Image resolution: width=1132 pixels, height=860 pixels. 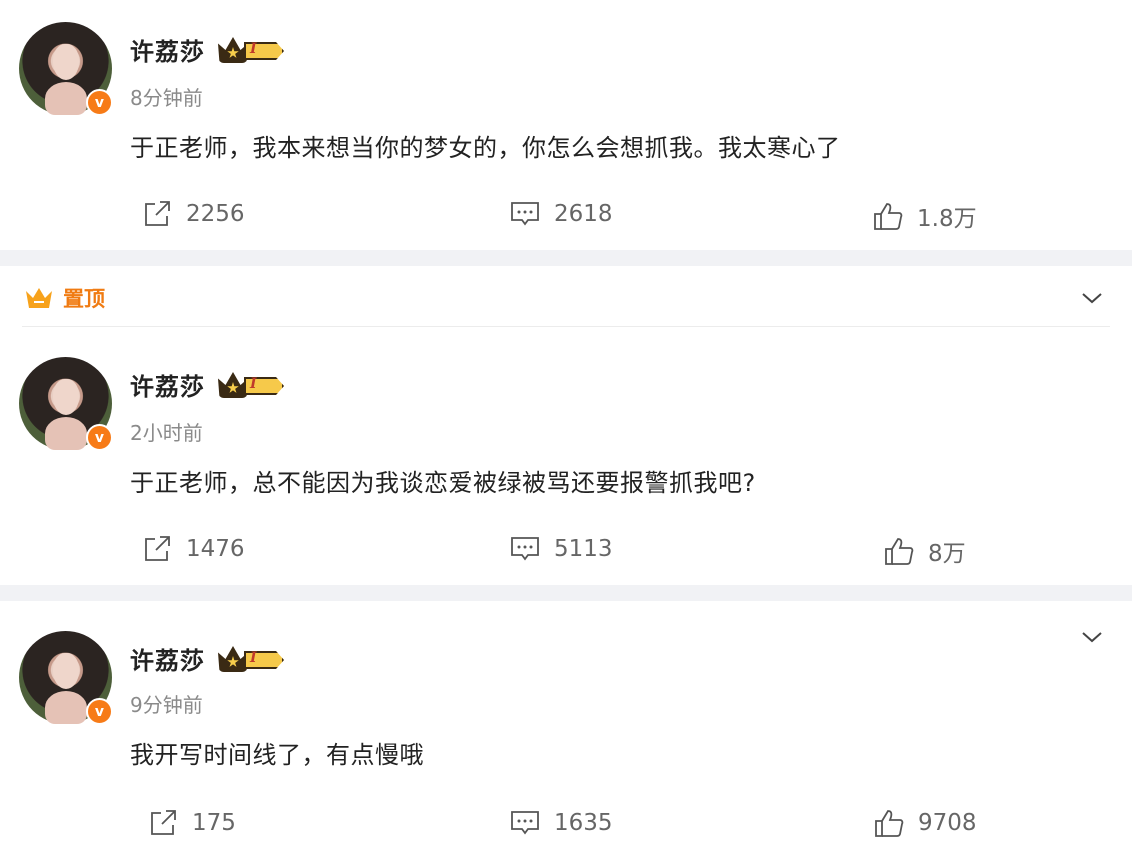 I want to click on post-content: 于正老师，我本来想当你的梦女的，你怎么会想抓我。我太寒心了, so click(x=485, y=148).